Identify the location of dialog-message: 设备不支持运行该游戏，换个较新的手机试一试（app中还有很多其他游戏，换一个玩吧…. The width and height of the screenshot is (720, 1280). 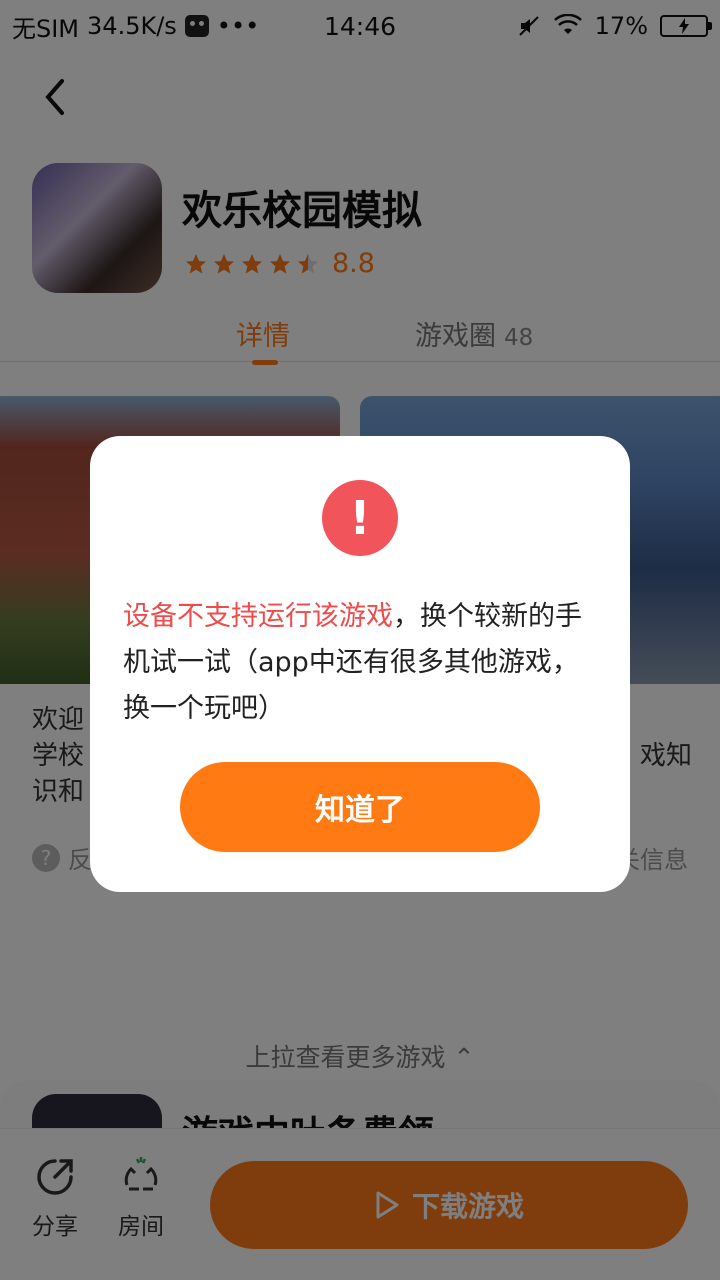
(360, 663).